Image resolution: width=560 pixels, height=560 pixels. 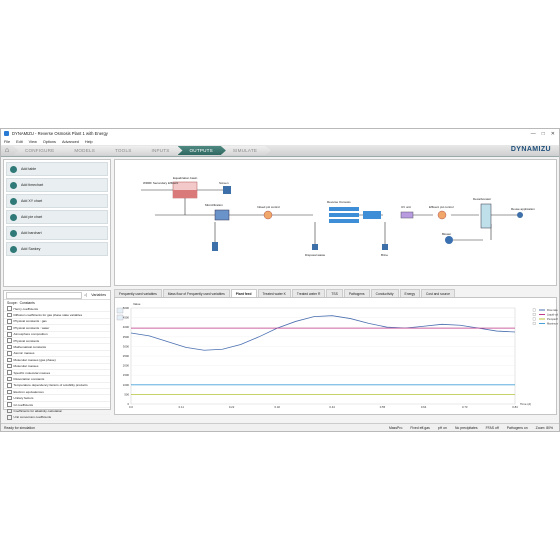 I want to click on variable-group-label: Electron equivalences, so click(x=28, y=391).